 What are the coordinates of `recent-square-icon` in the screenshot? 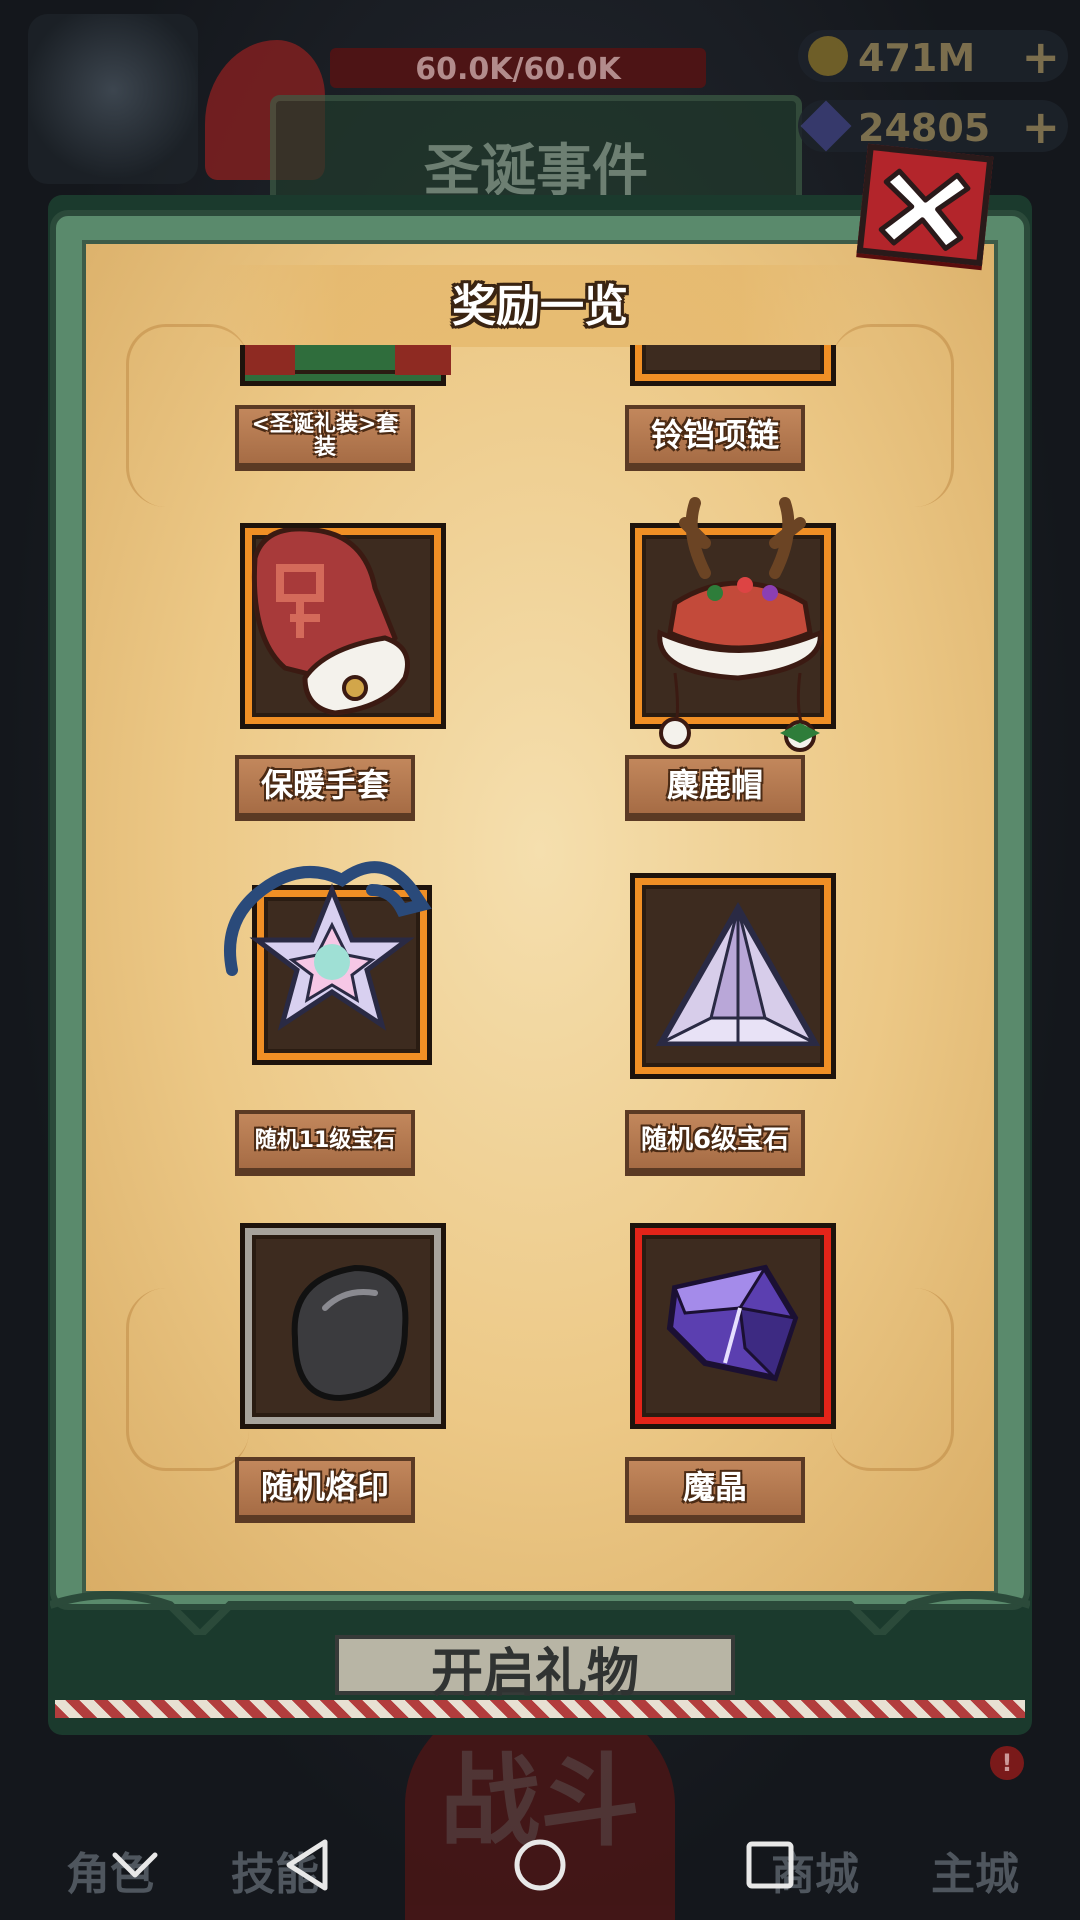 It's located at (770, 1865).